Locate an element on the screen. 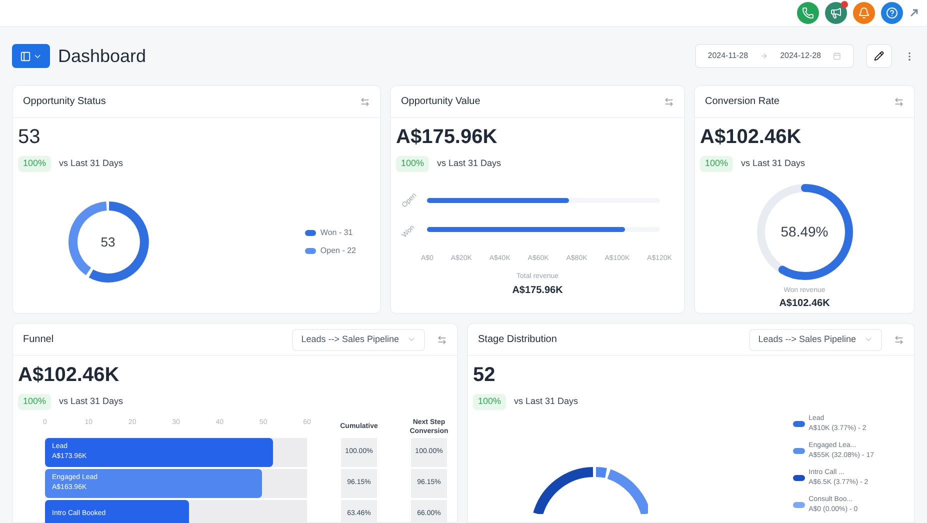 Image resolution: width=927 pixels, height=523 pixels. phone-icon is located at coordinates (808, 13).